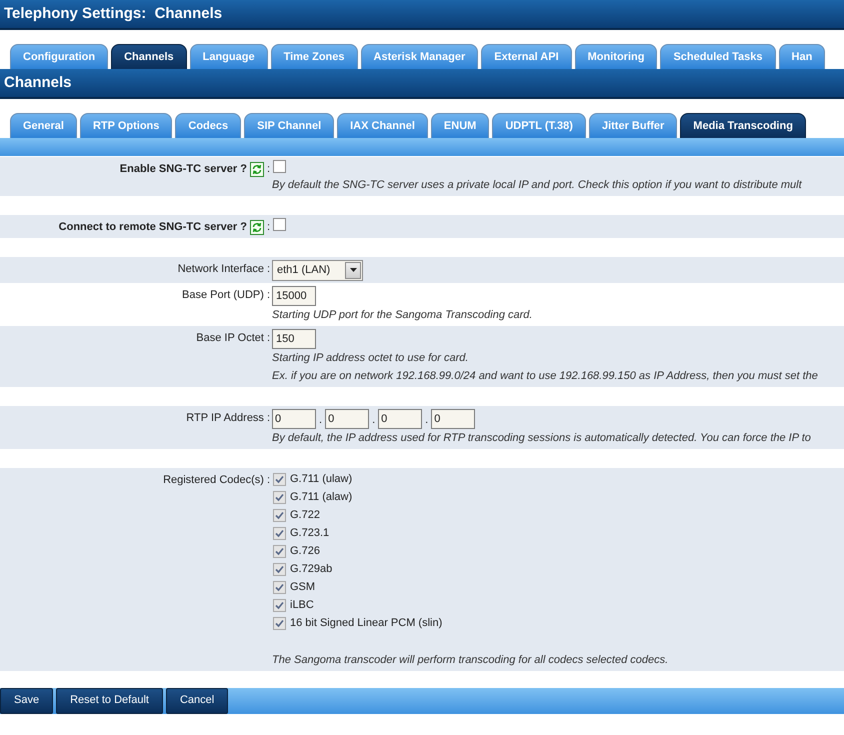 The width and height of the screenshot is (844, 735). Describe the element at coordinates (208, 125) in the screenshot. I see `tab: Codecs` at that location.